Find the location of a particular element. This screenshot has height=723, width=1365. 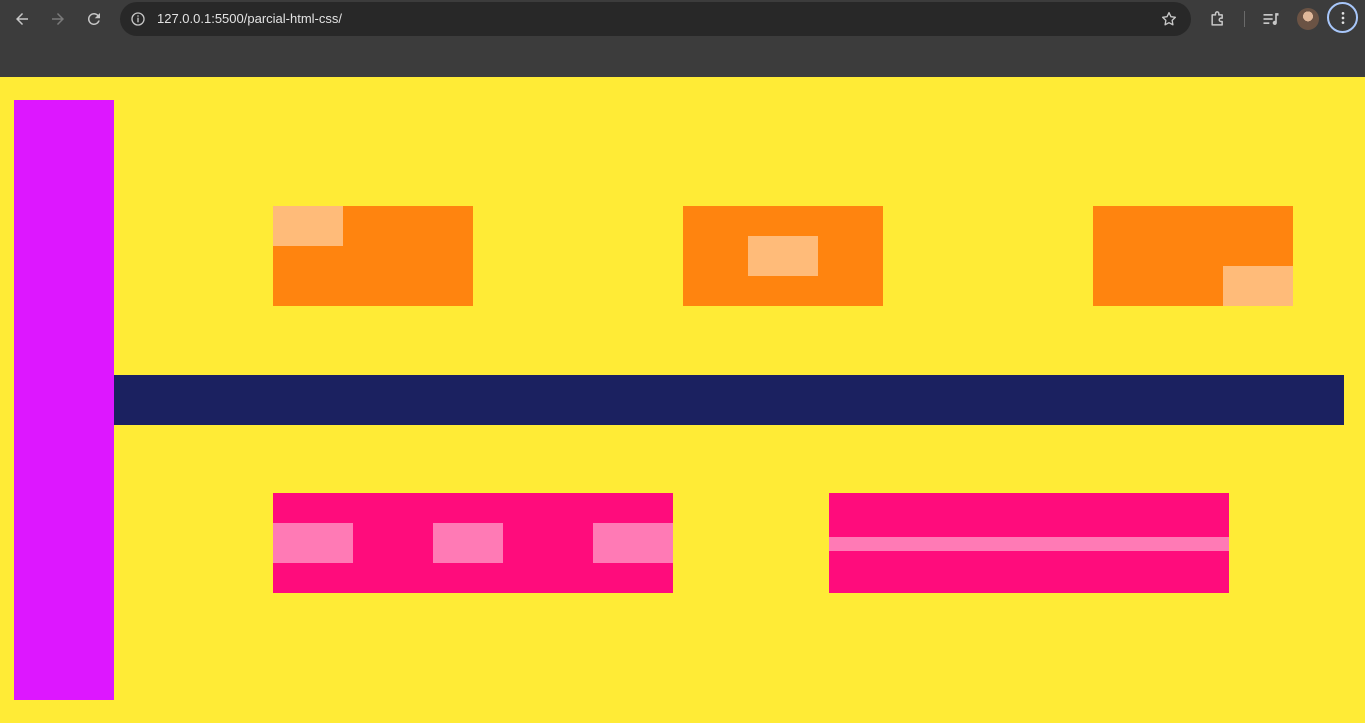

forward-button is located at coordinates (58, 19).